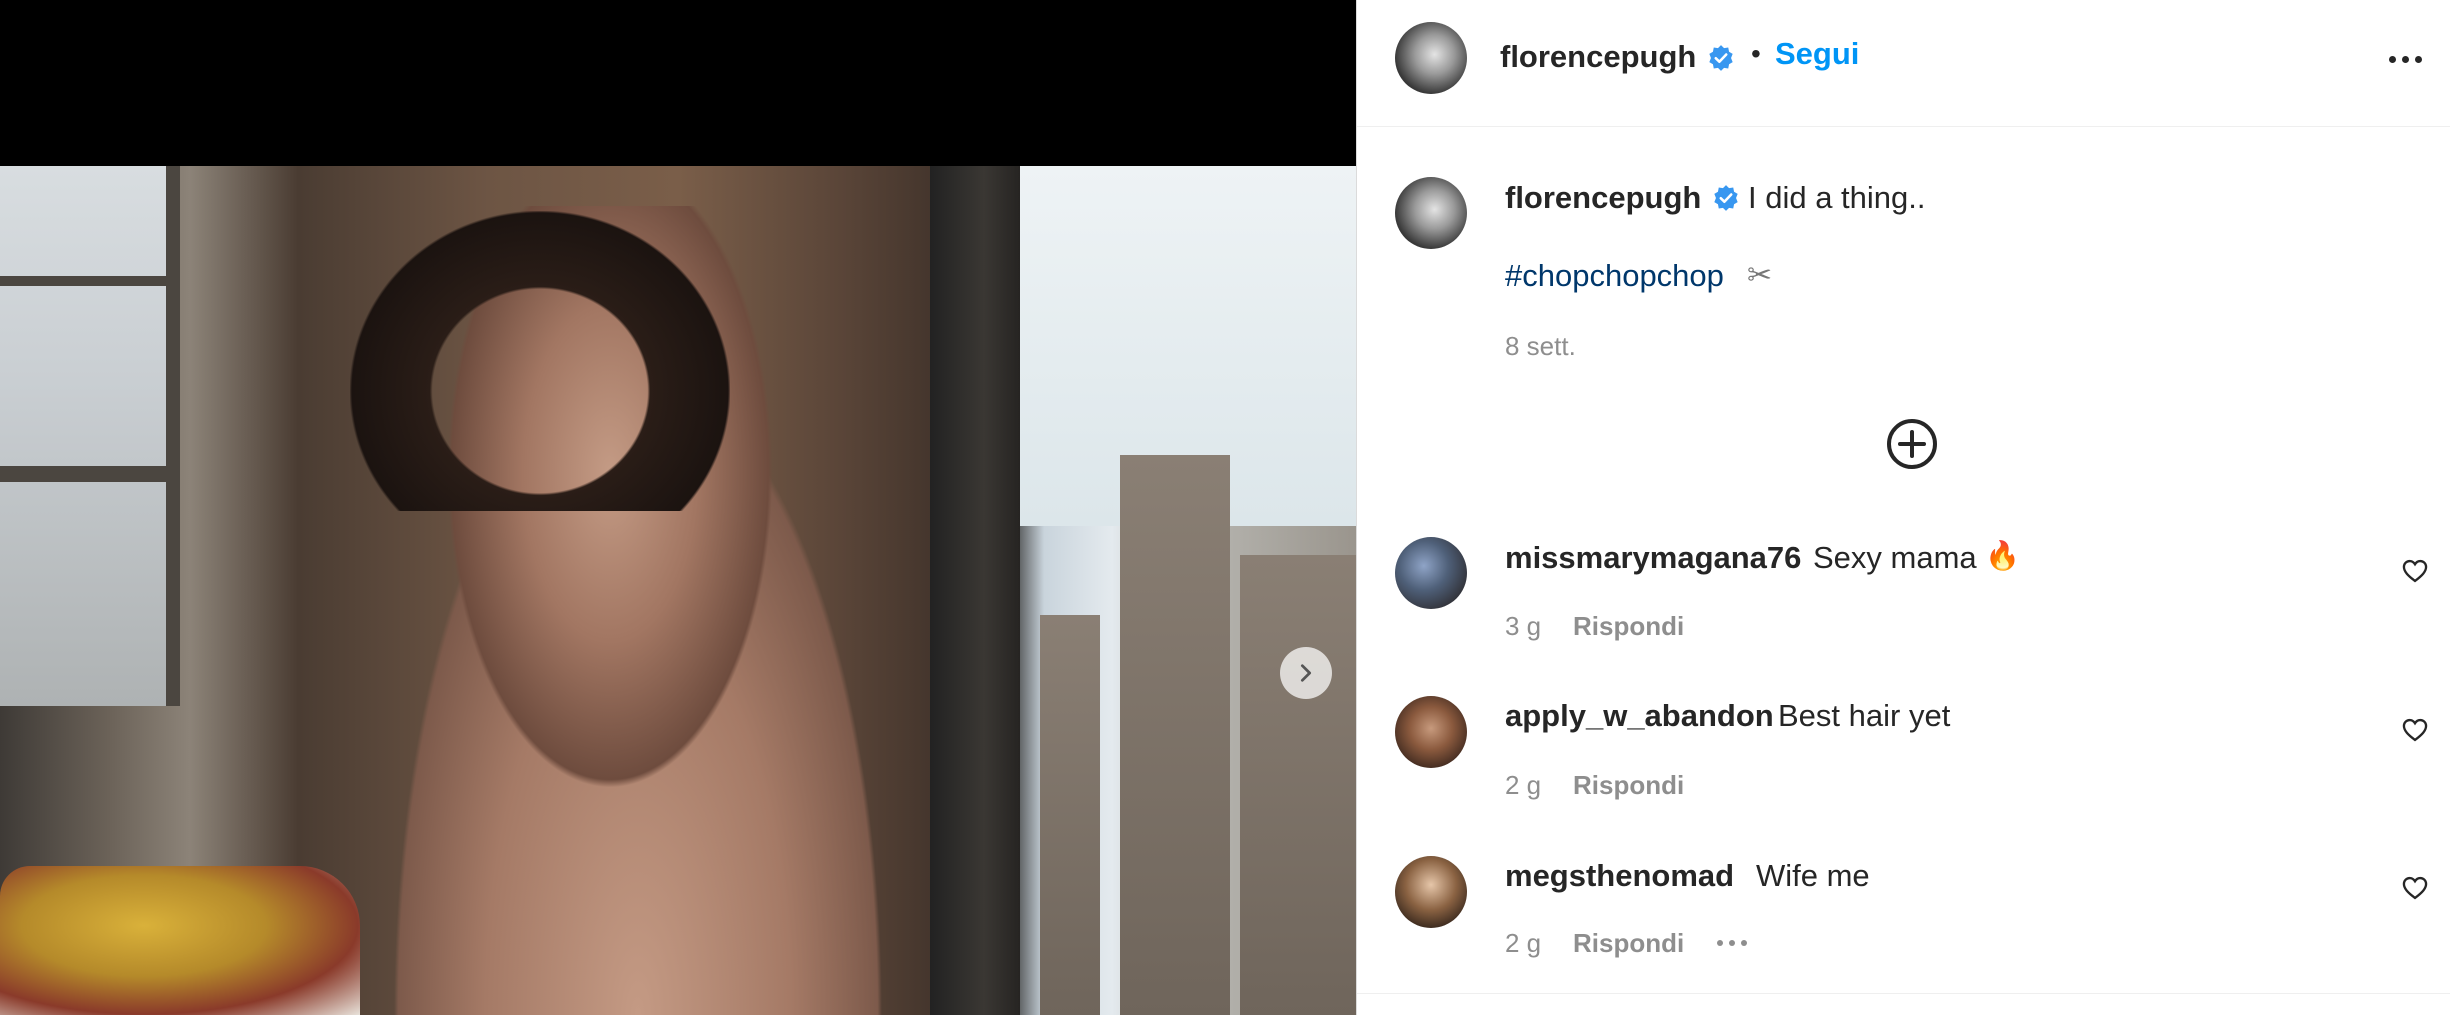 This screenshot has width=2450, height=1015. Describe the element at coordinates (1603, 198) in the screenshot. I see `caption-username: florencepugh` at that location.